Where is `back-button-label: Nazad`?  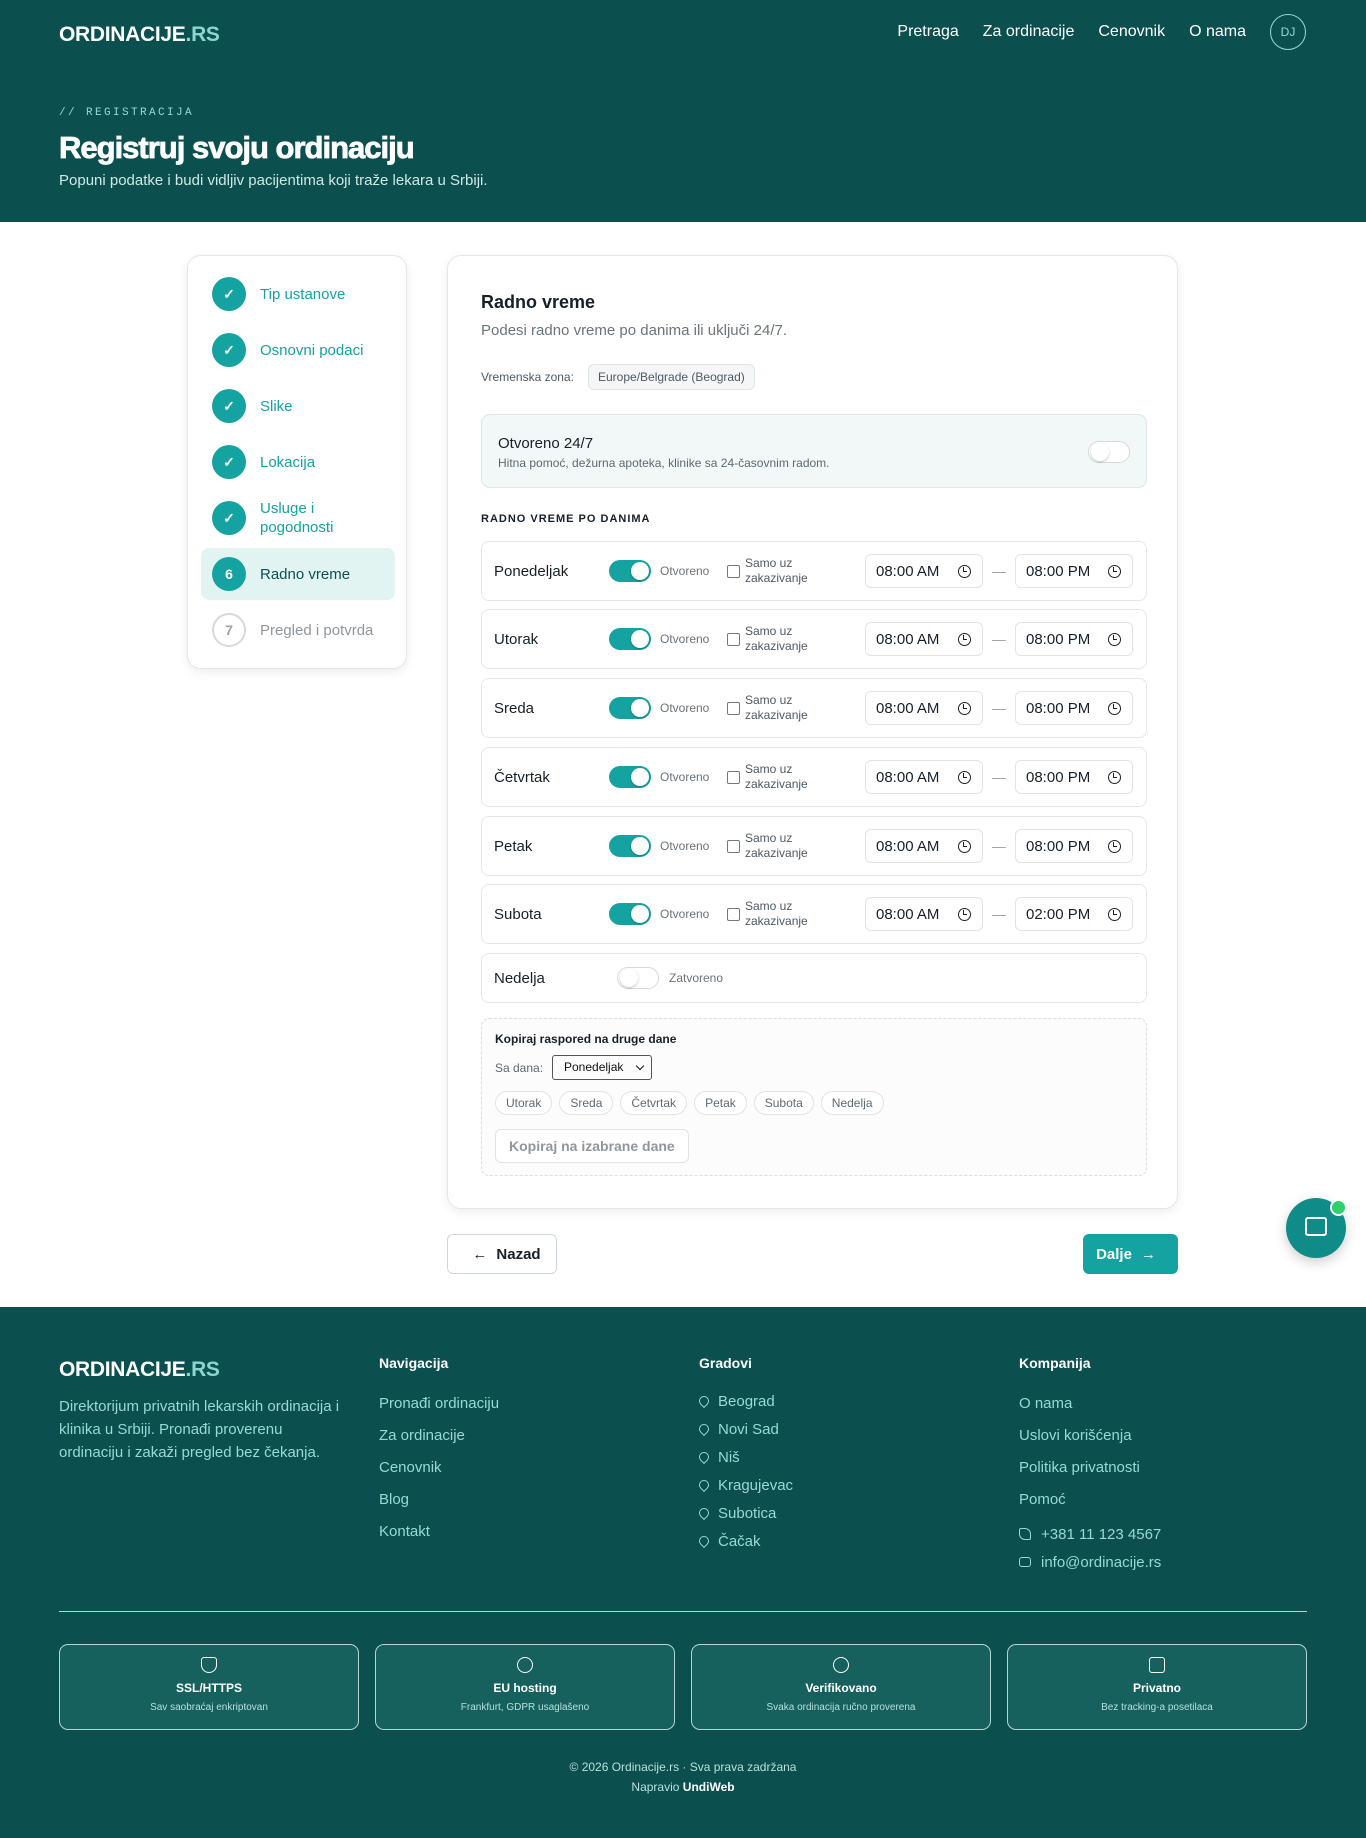 back-button-label: Nazad is located at coordinates (518, 1254).